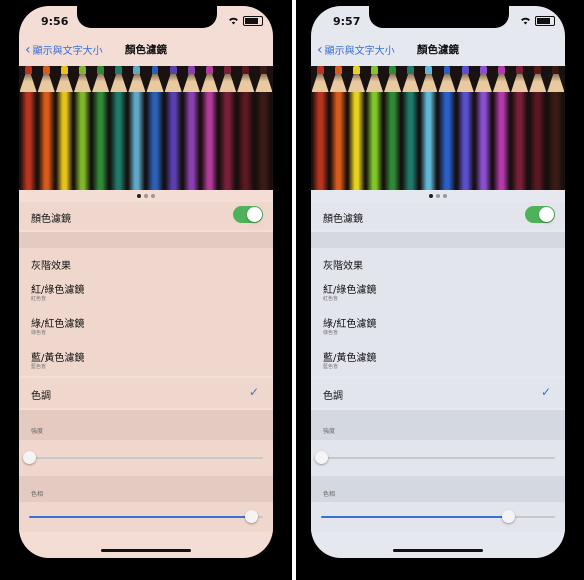 This screenshot has width=584, height=580. Describe the element at coordinates (37, 494) in the screenshot. I see `hue-label: 色相` at that location.